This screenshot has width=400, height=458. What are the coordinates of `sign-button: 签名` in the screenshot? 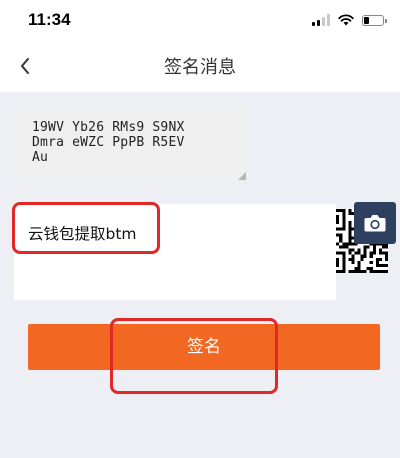 It's located at (204, 347).